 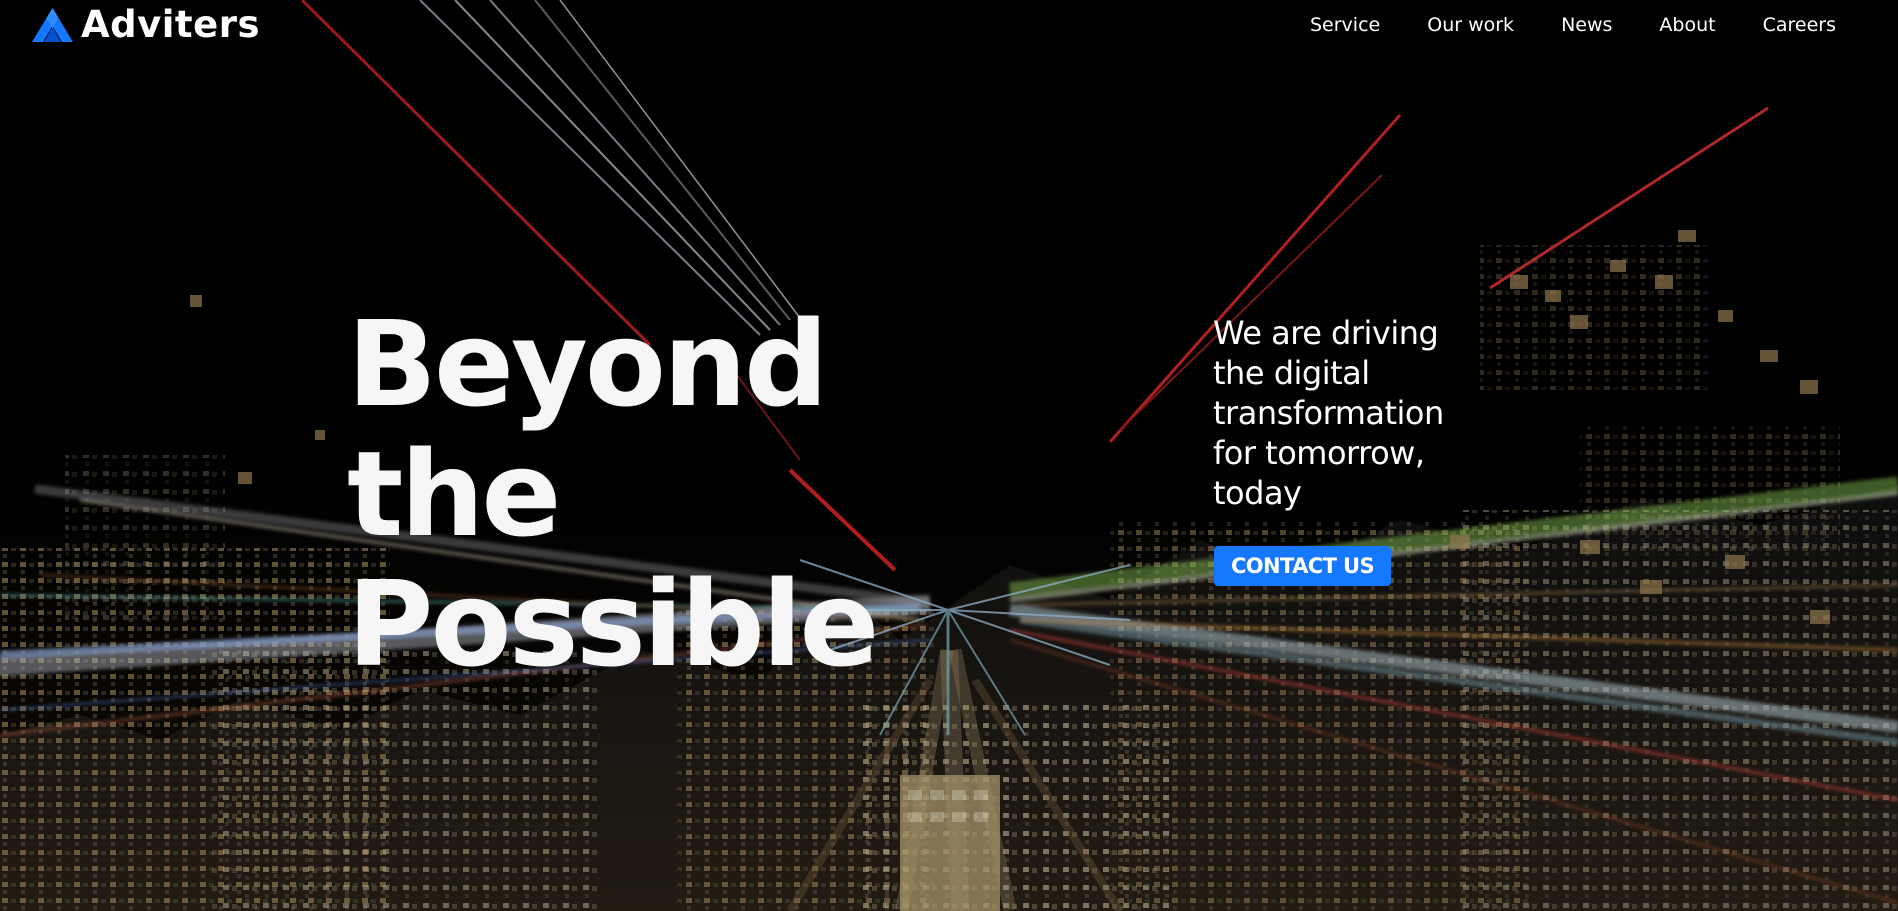 What do you see at coordinates (613, 624) in the screenshot?
I see `hero-headline-line-3: Possible` at bounding box center [613, 624].